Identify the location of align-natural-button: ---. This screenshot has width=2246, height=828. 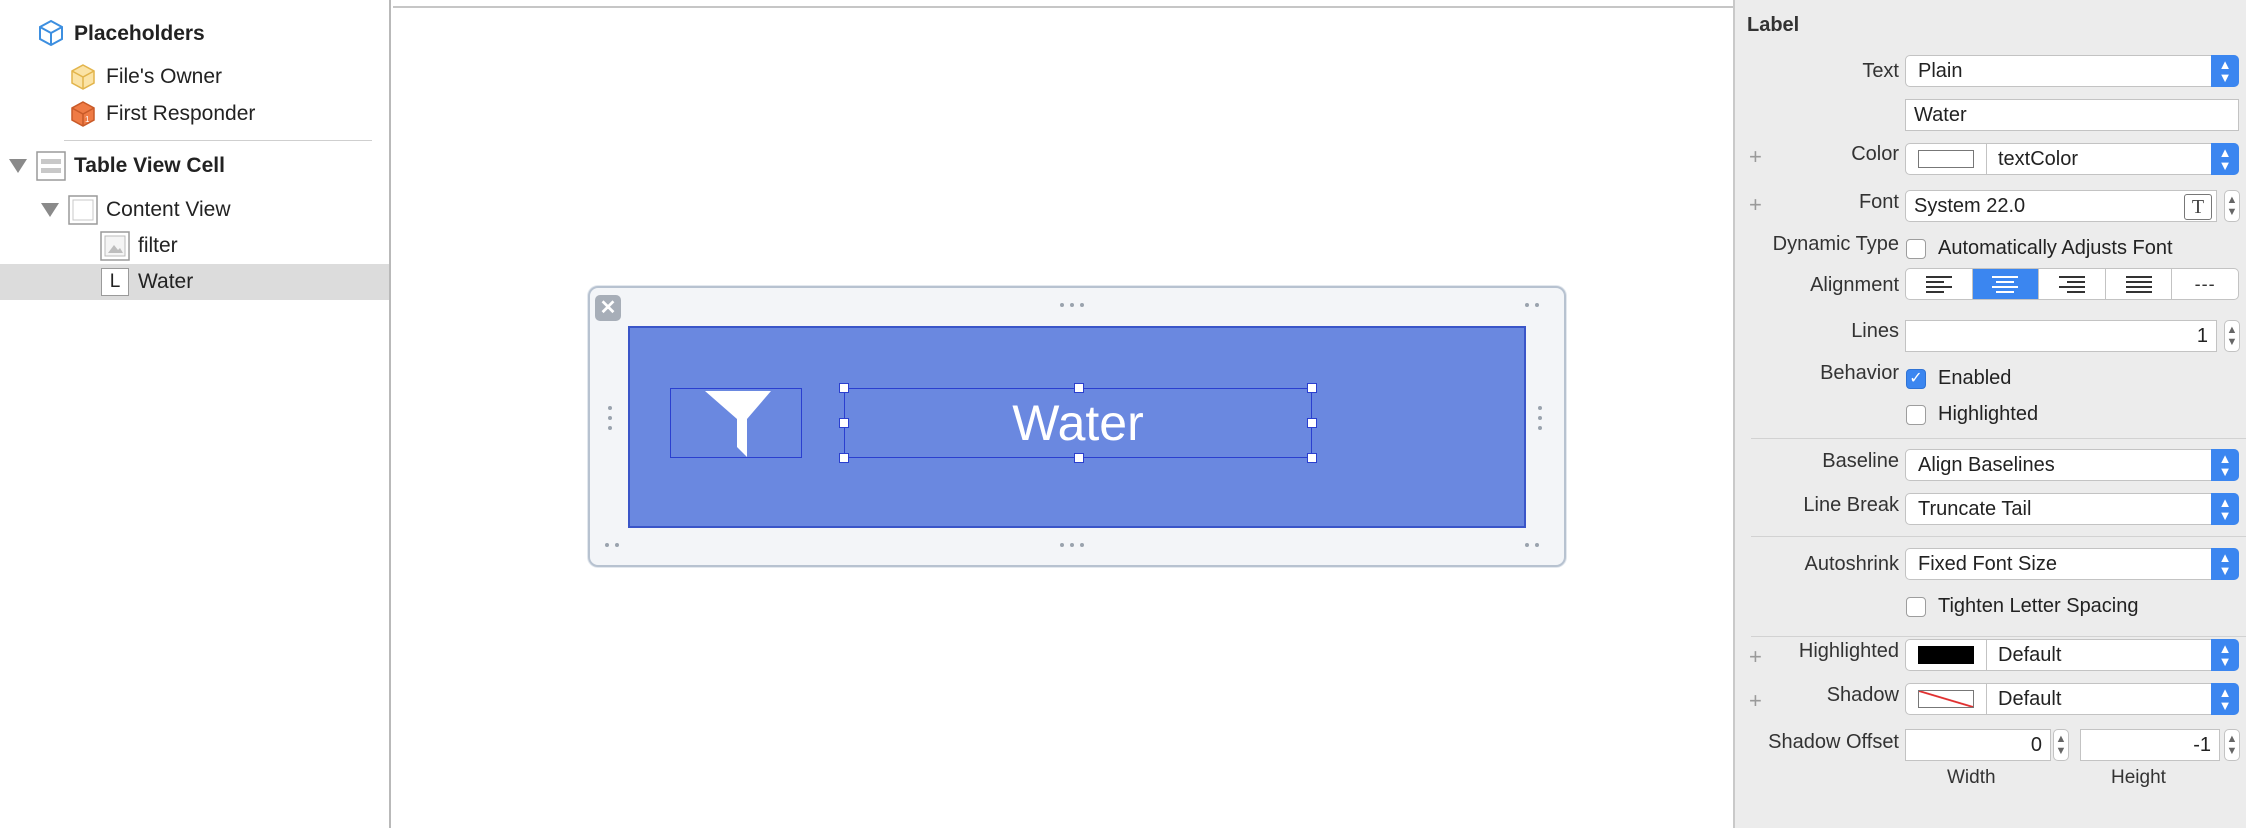
(2205, 284).